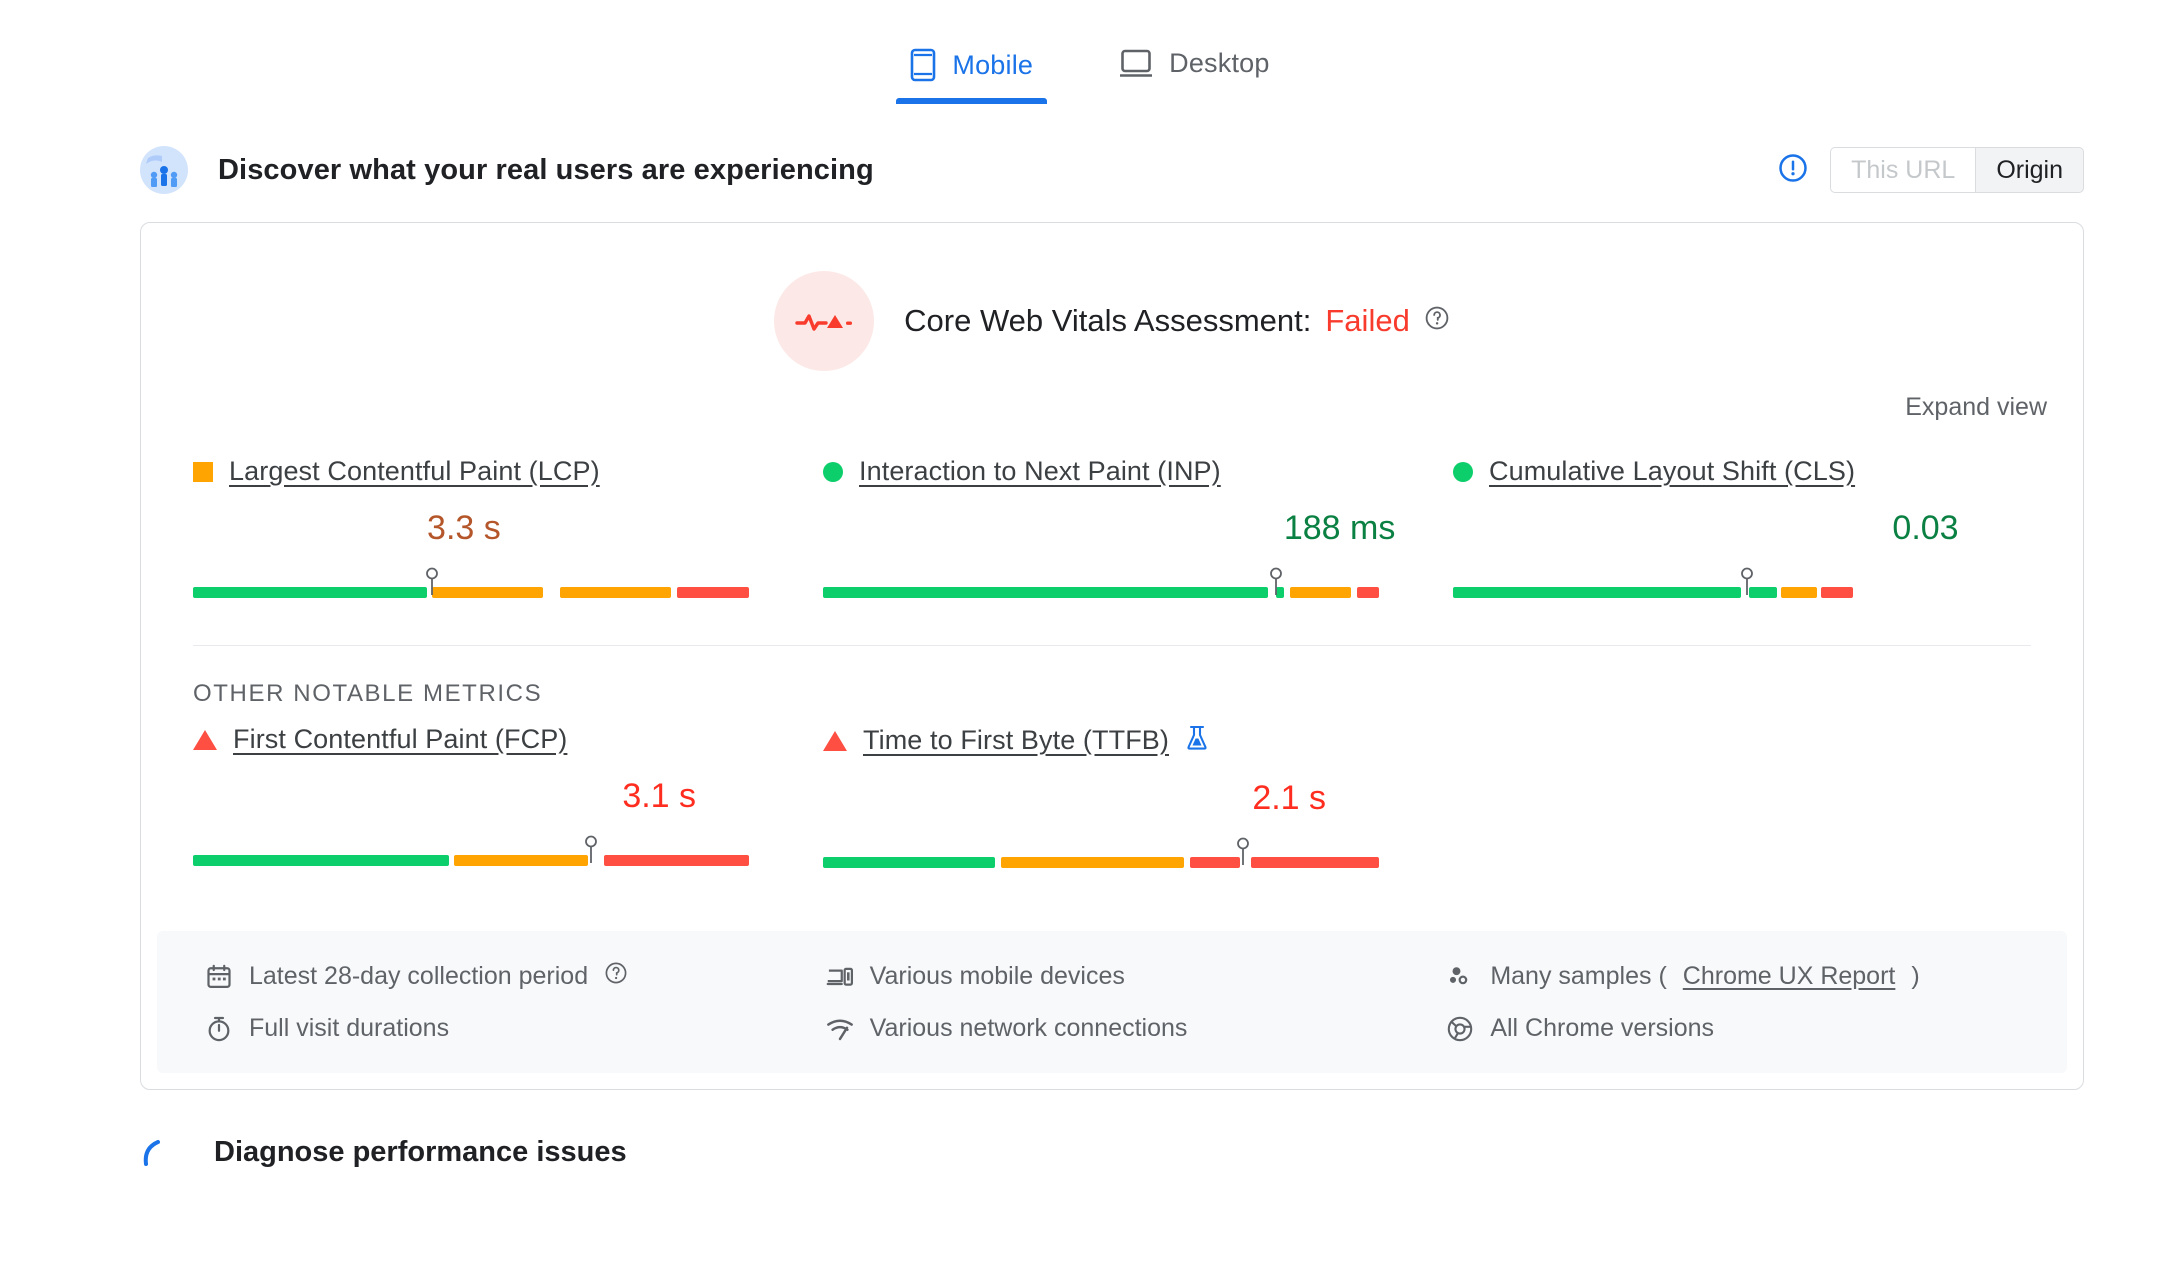 The height and width of the screenshot is (1274, 2180). I want to click on metric-placeholder, so click(1768, 814).